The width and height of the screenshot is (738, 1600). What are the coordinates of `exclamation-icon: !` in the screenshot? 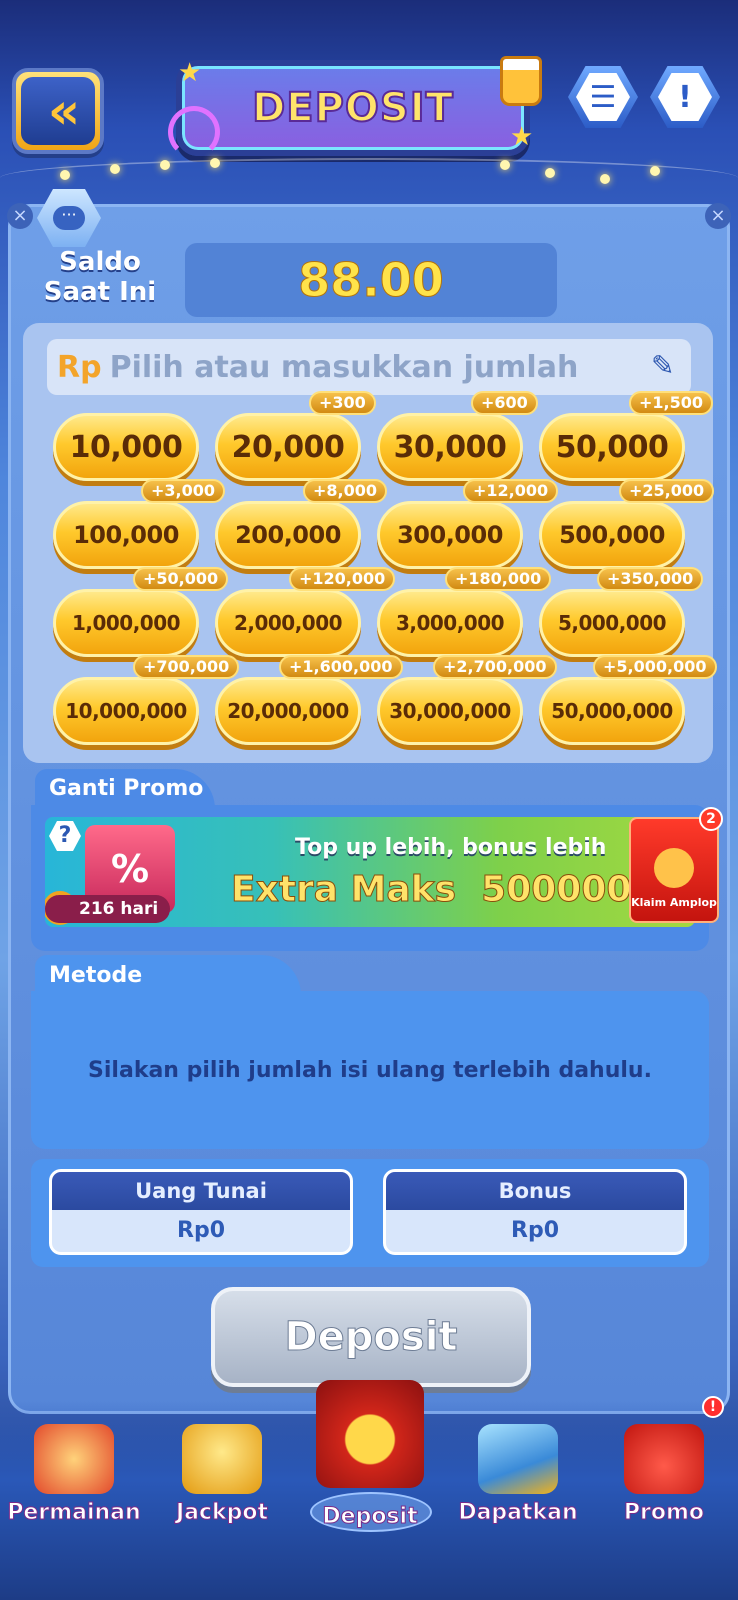 It's located at (685, 97).